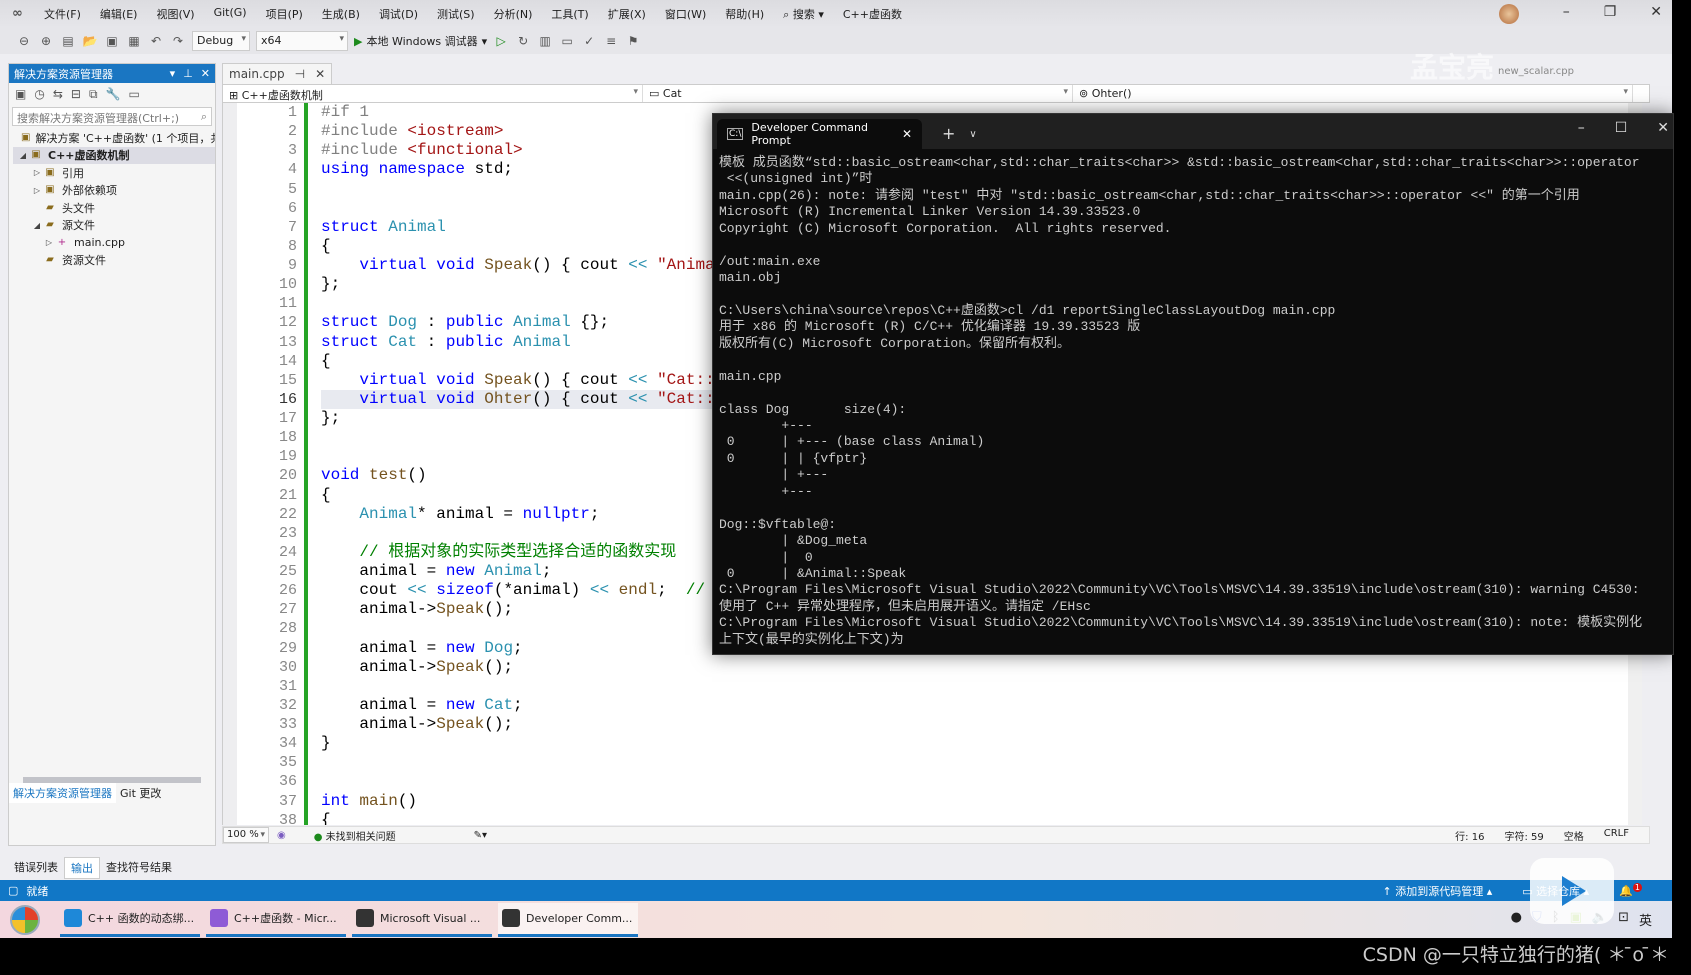 This screenshot has height=975, width=1691. What do you see at coordinates (517, 265) in the screenshot?
I see `code-line: virtual void Speak() { cout << "Anima` at bounding box center [517, 265].